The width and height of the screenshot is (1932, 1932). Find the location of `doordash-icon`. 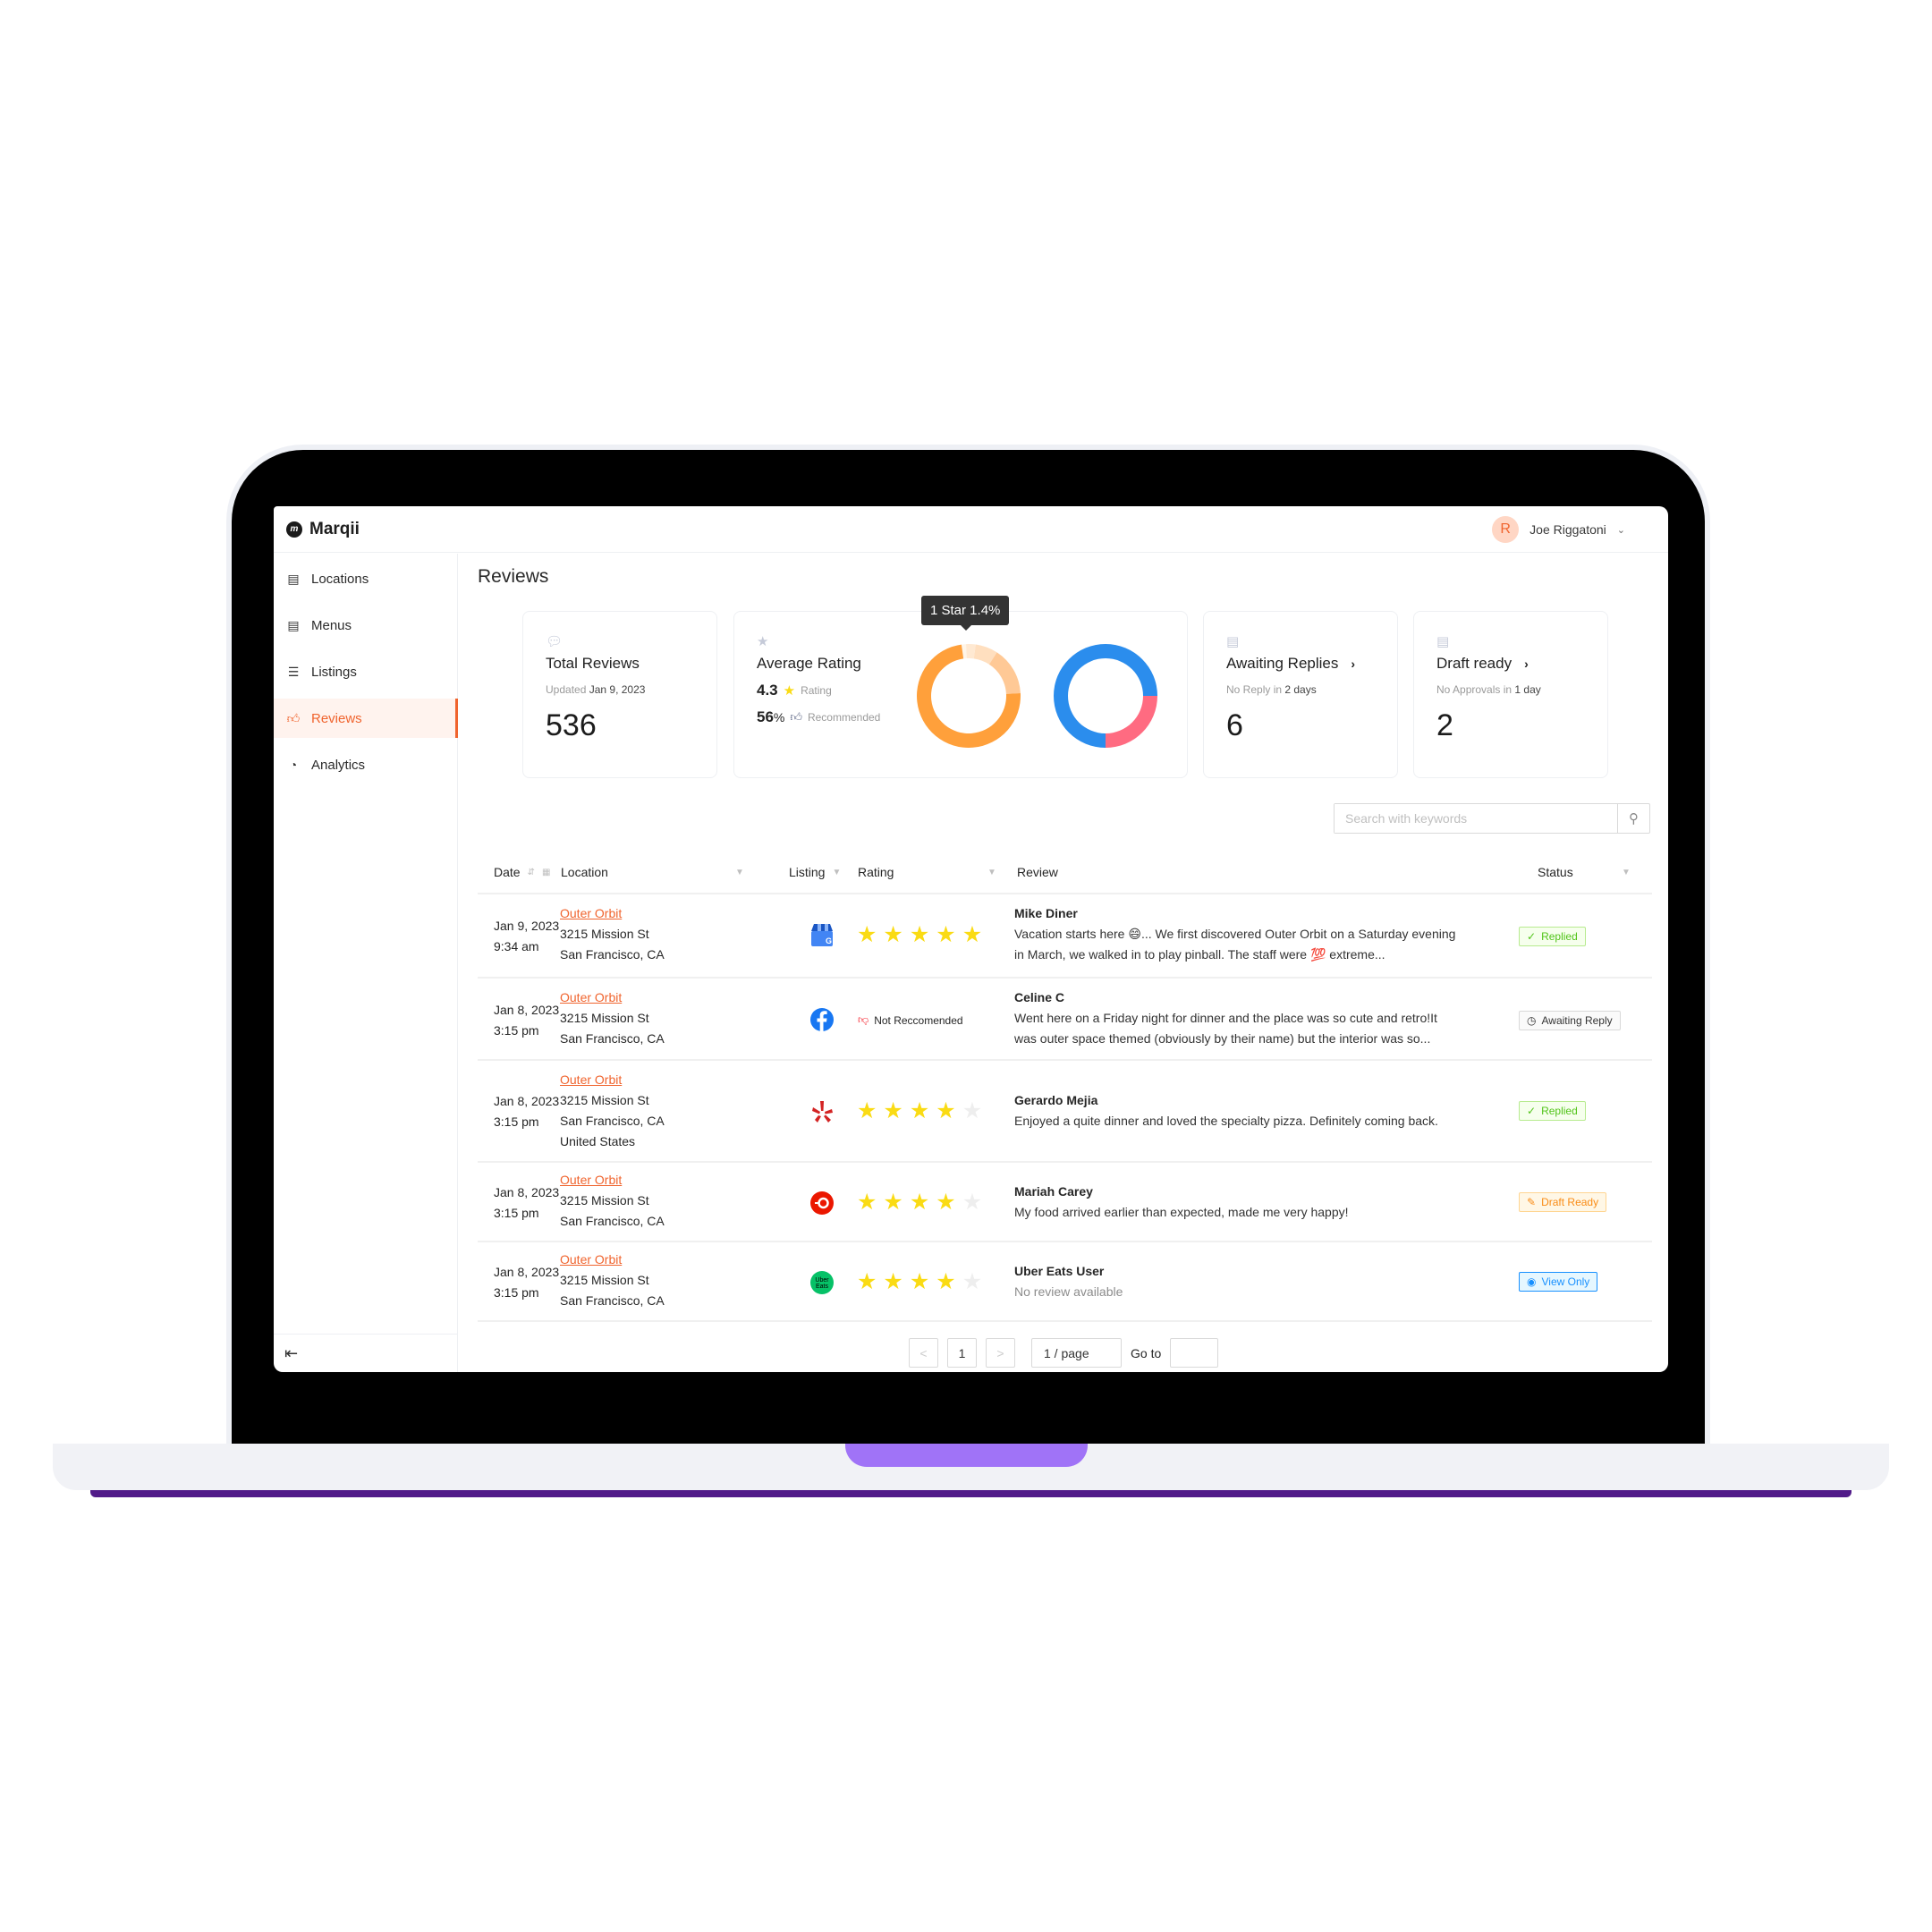

doordash-icon is located at coordinates (822, 1203).